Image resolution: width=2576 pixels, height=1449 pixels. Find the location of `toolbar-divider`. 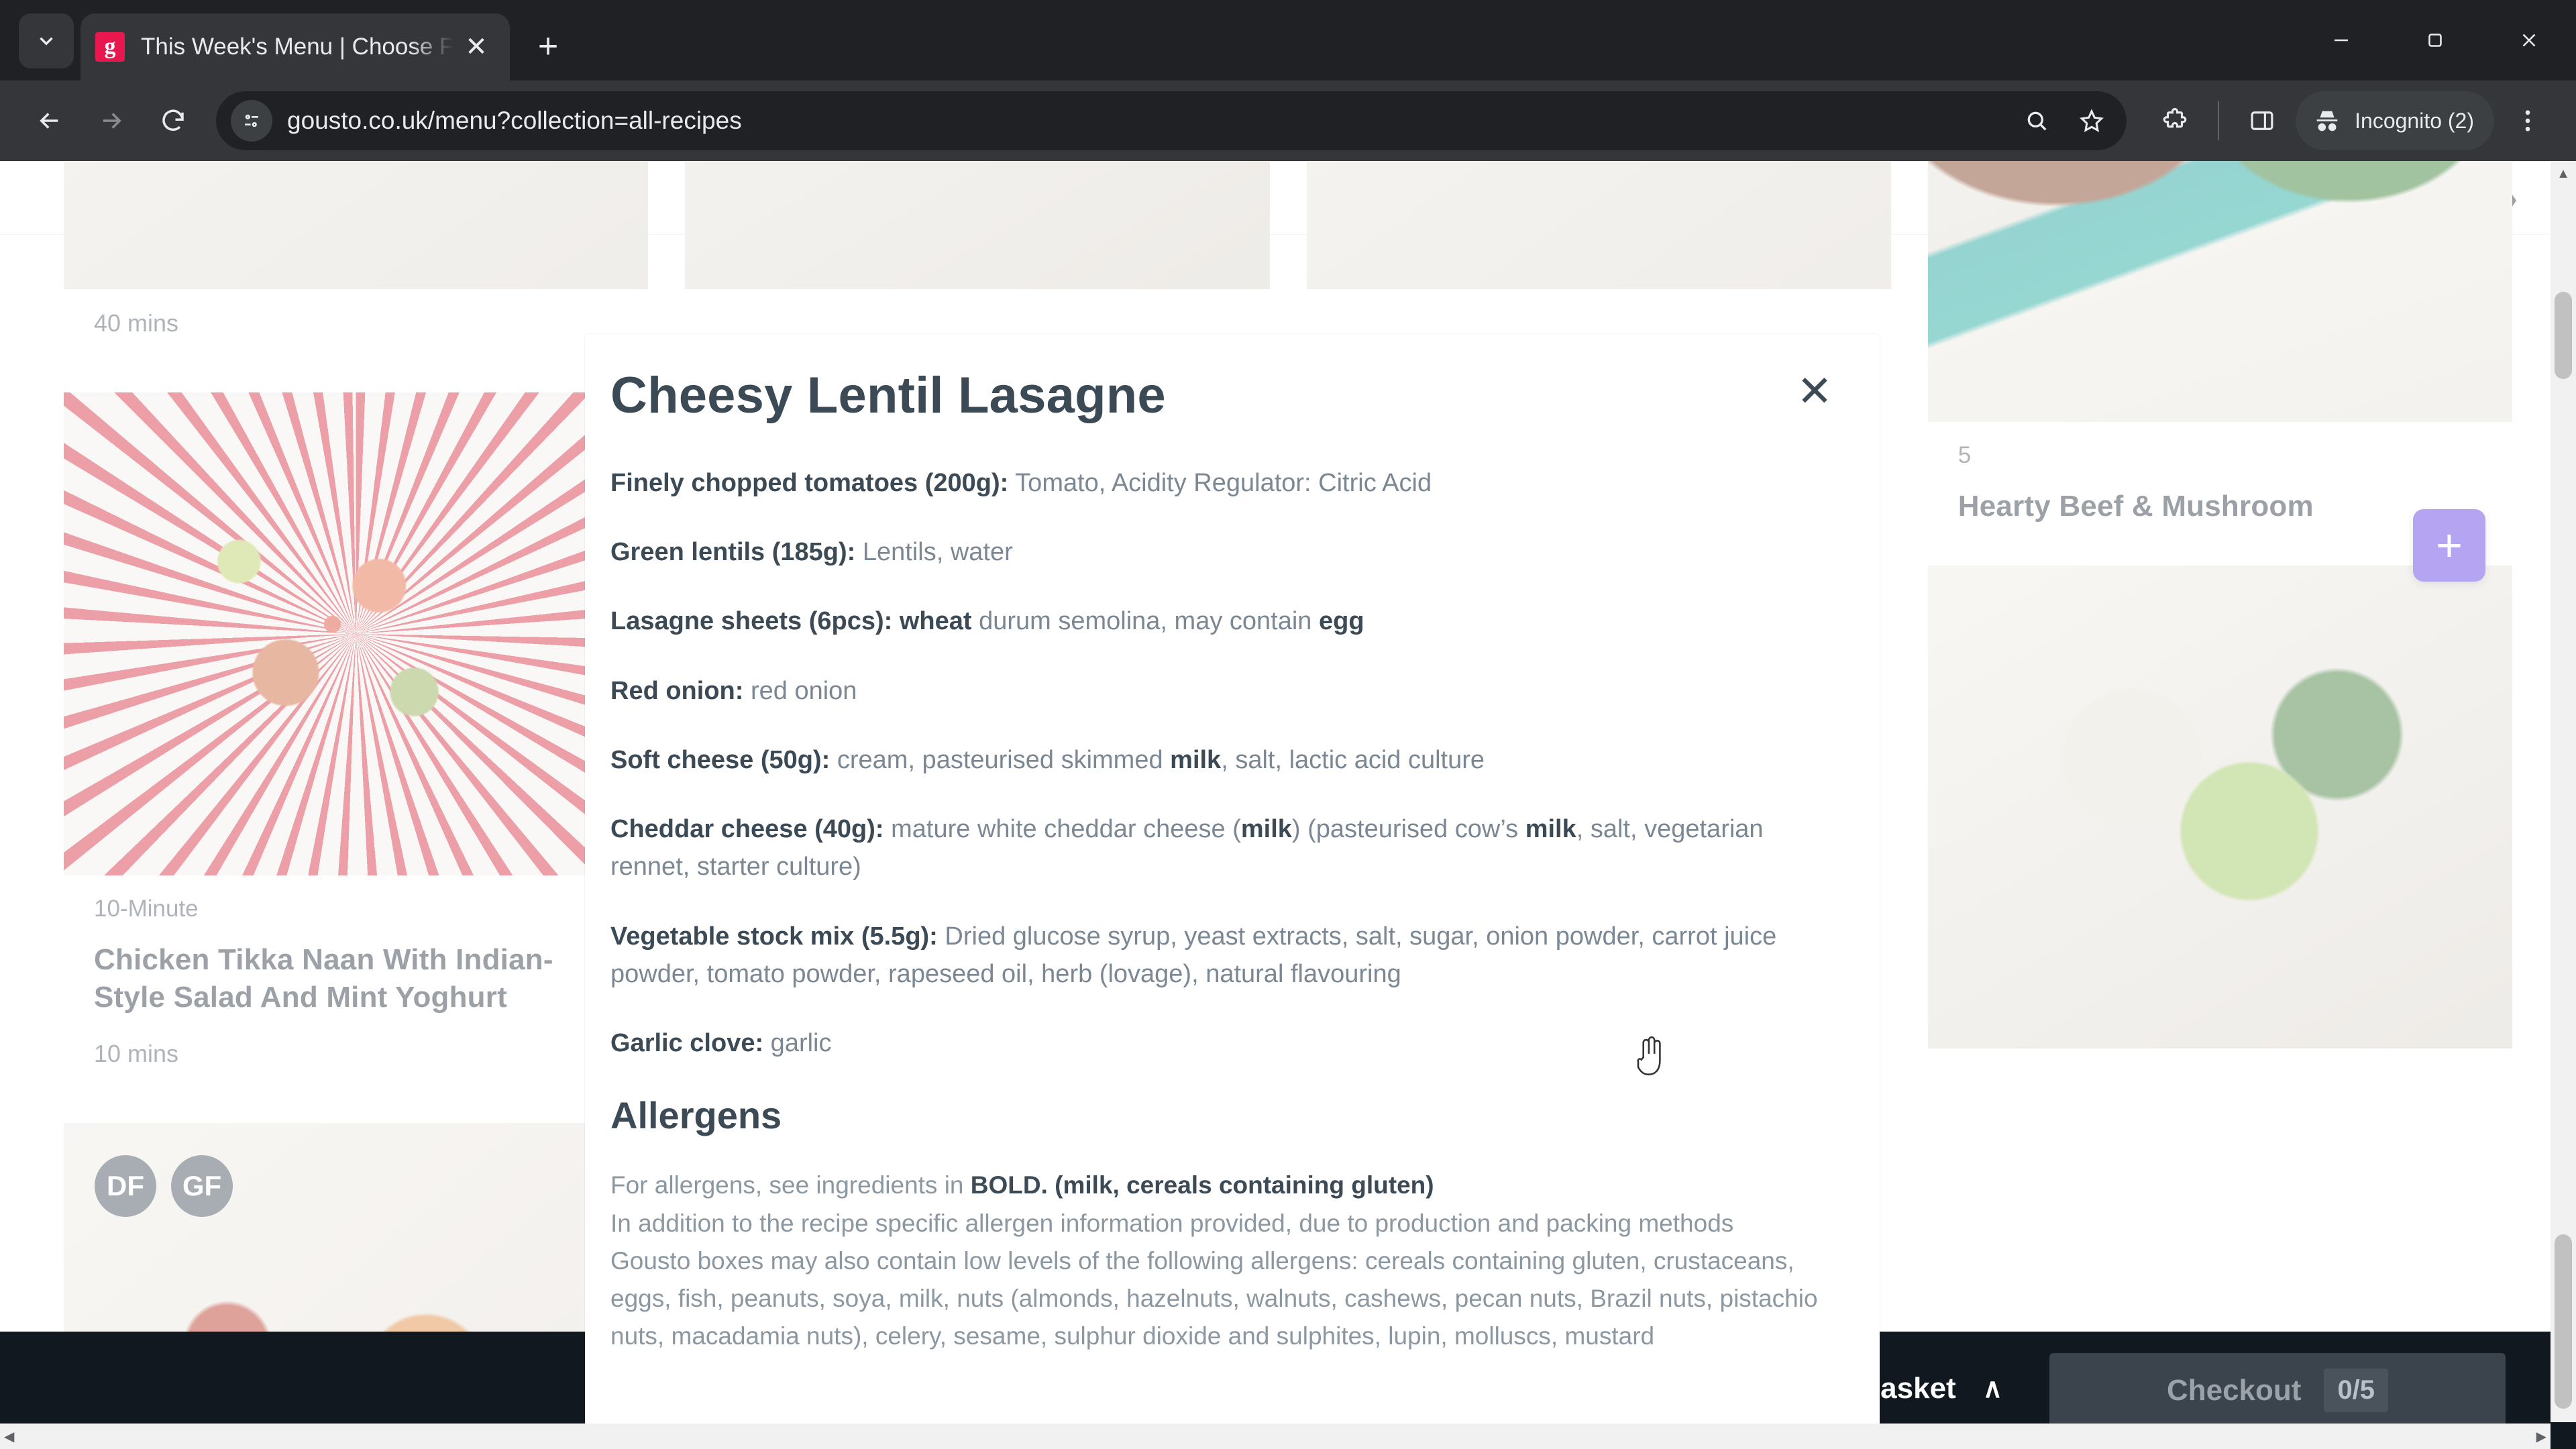

toolbar-divider is located at coordinates (2219, 120).